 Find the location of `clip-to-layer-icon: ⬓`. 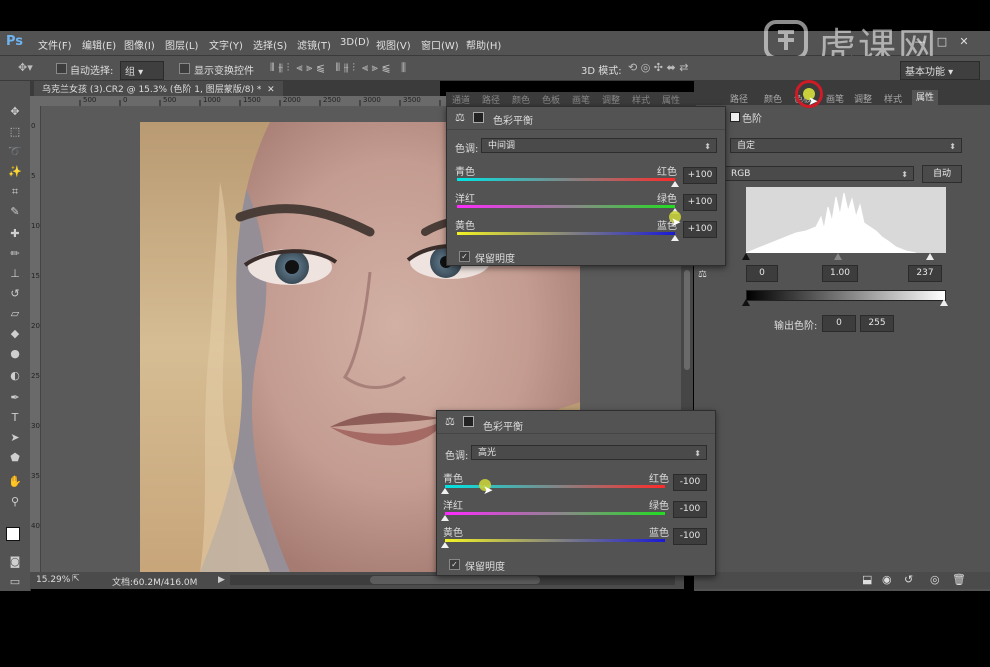

clip-to-layer-icon: ⬓ is located at coordinates (867, 579).